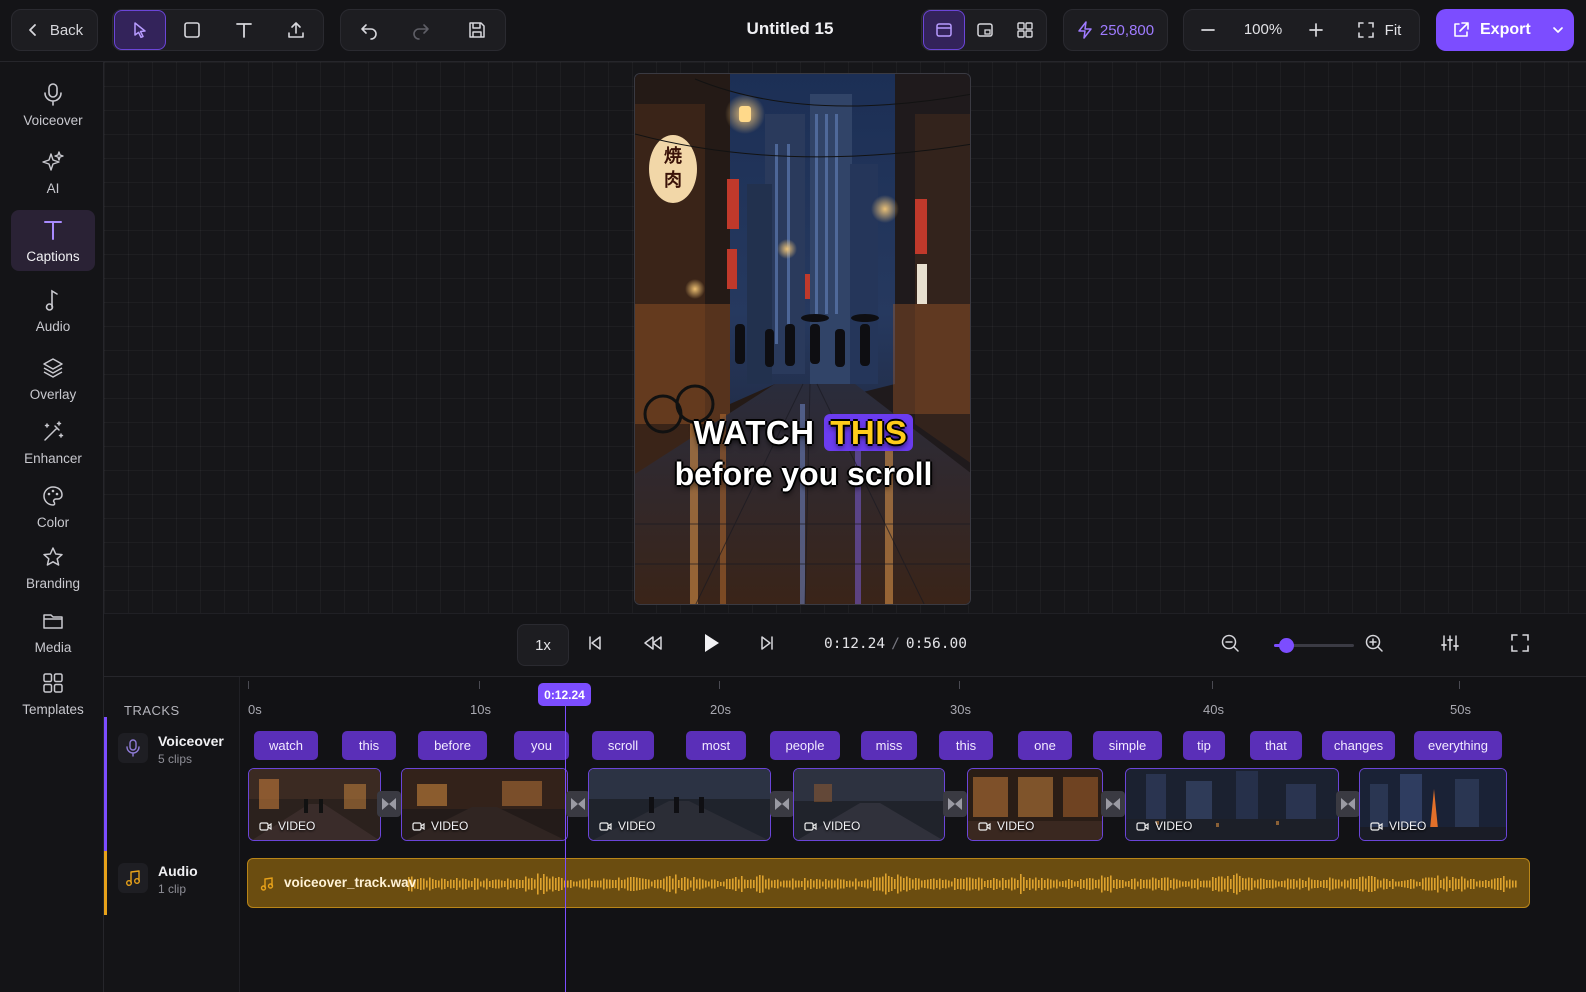  What do you see at coordinates (1520, 643) in the screenshot?
I see `fullscreen-icon` at bounding box center [1520, 643].